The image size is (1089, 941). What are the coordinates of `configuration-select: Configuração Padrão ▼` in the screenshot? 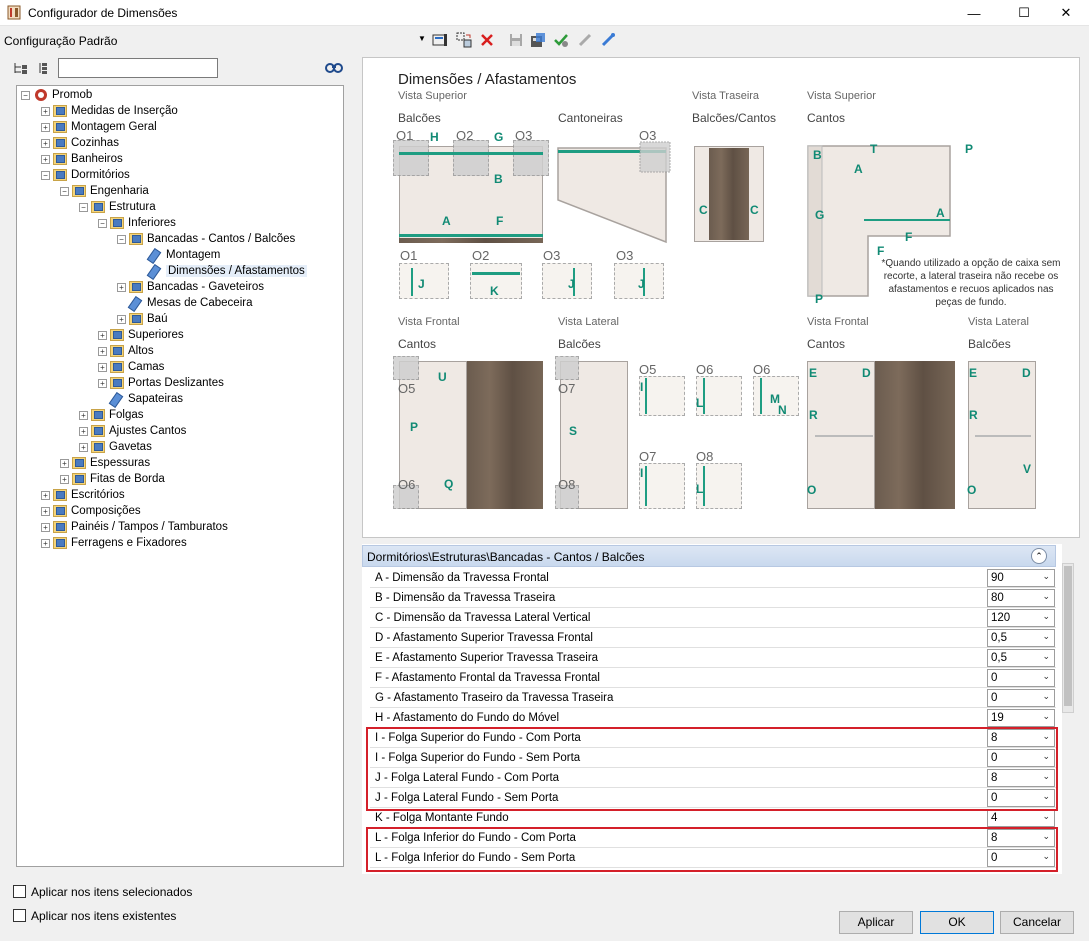 It's located at (214, 40).